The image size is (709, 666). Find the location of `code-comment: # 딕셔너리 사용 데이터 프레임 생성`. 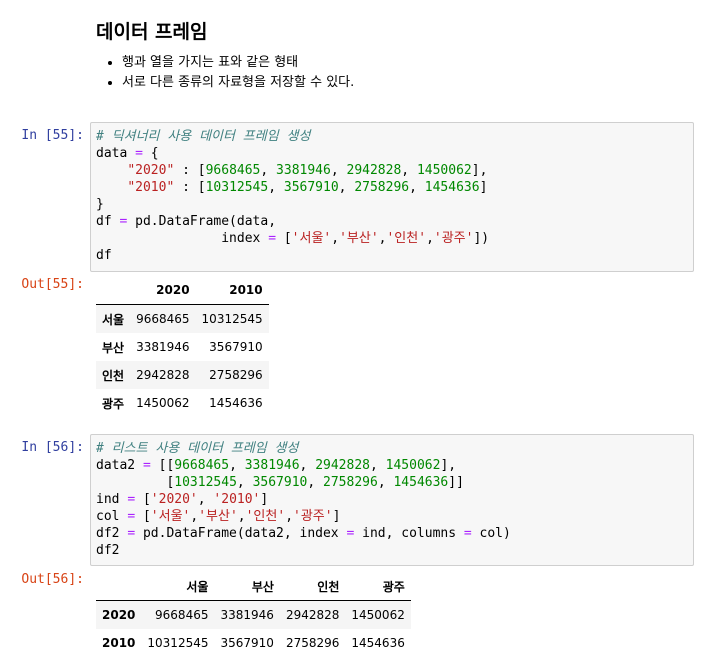

code-comment: # 딕셔너리 사용 데이터 프레임 생성 is located at coordinates (203, 136).